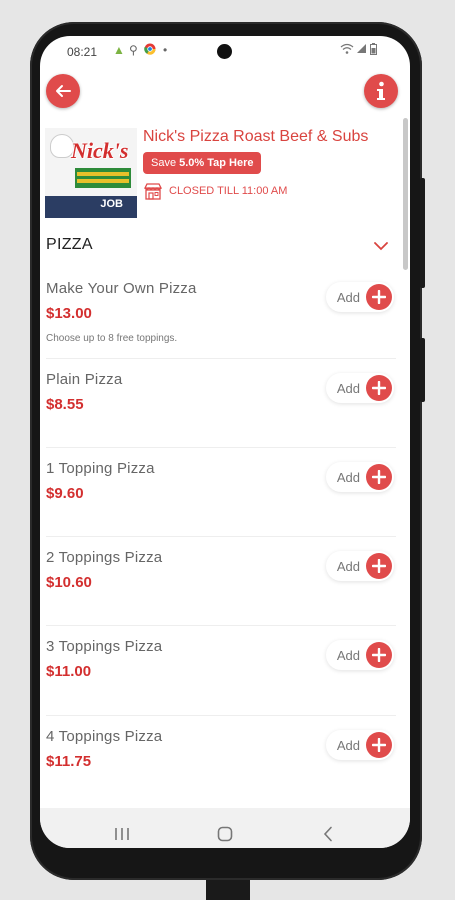 Image resolution: width=455 pixels, height=900 pixels. I want to click on menu-item: 1 Topping Pizza $9.60 Add, so click(221, 491).